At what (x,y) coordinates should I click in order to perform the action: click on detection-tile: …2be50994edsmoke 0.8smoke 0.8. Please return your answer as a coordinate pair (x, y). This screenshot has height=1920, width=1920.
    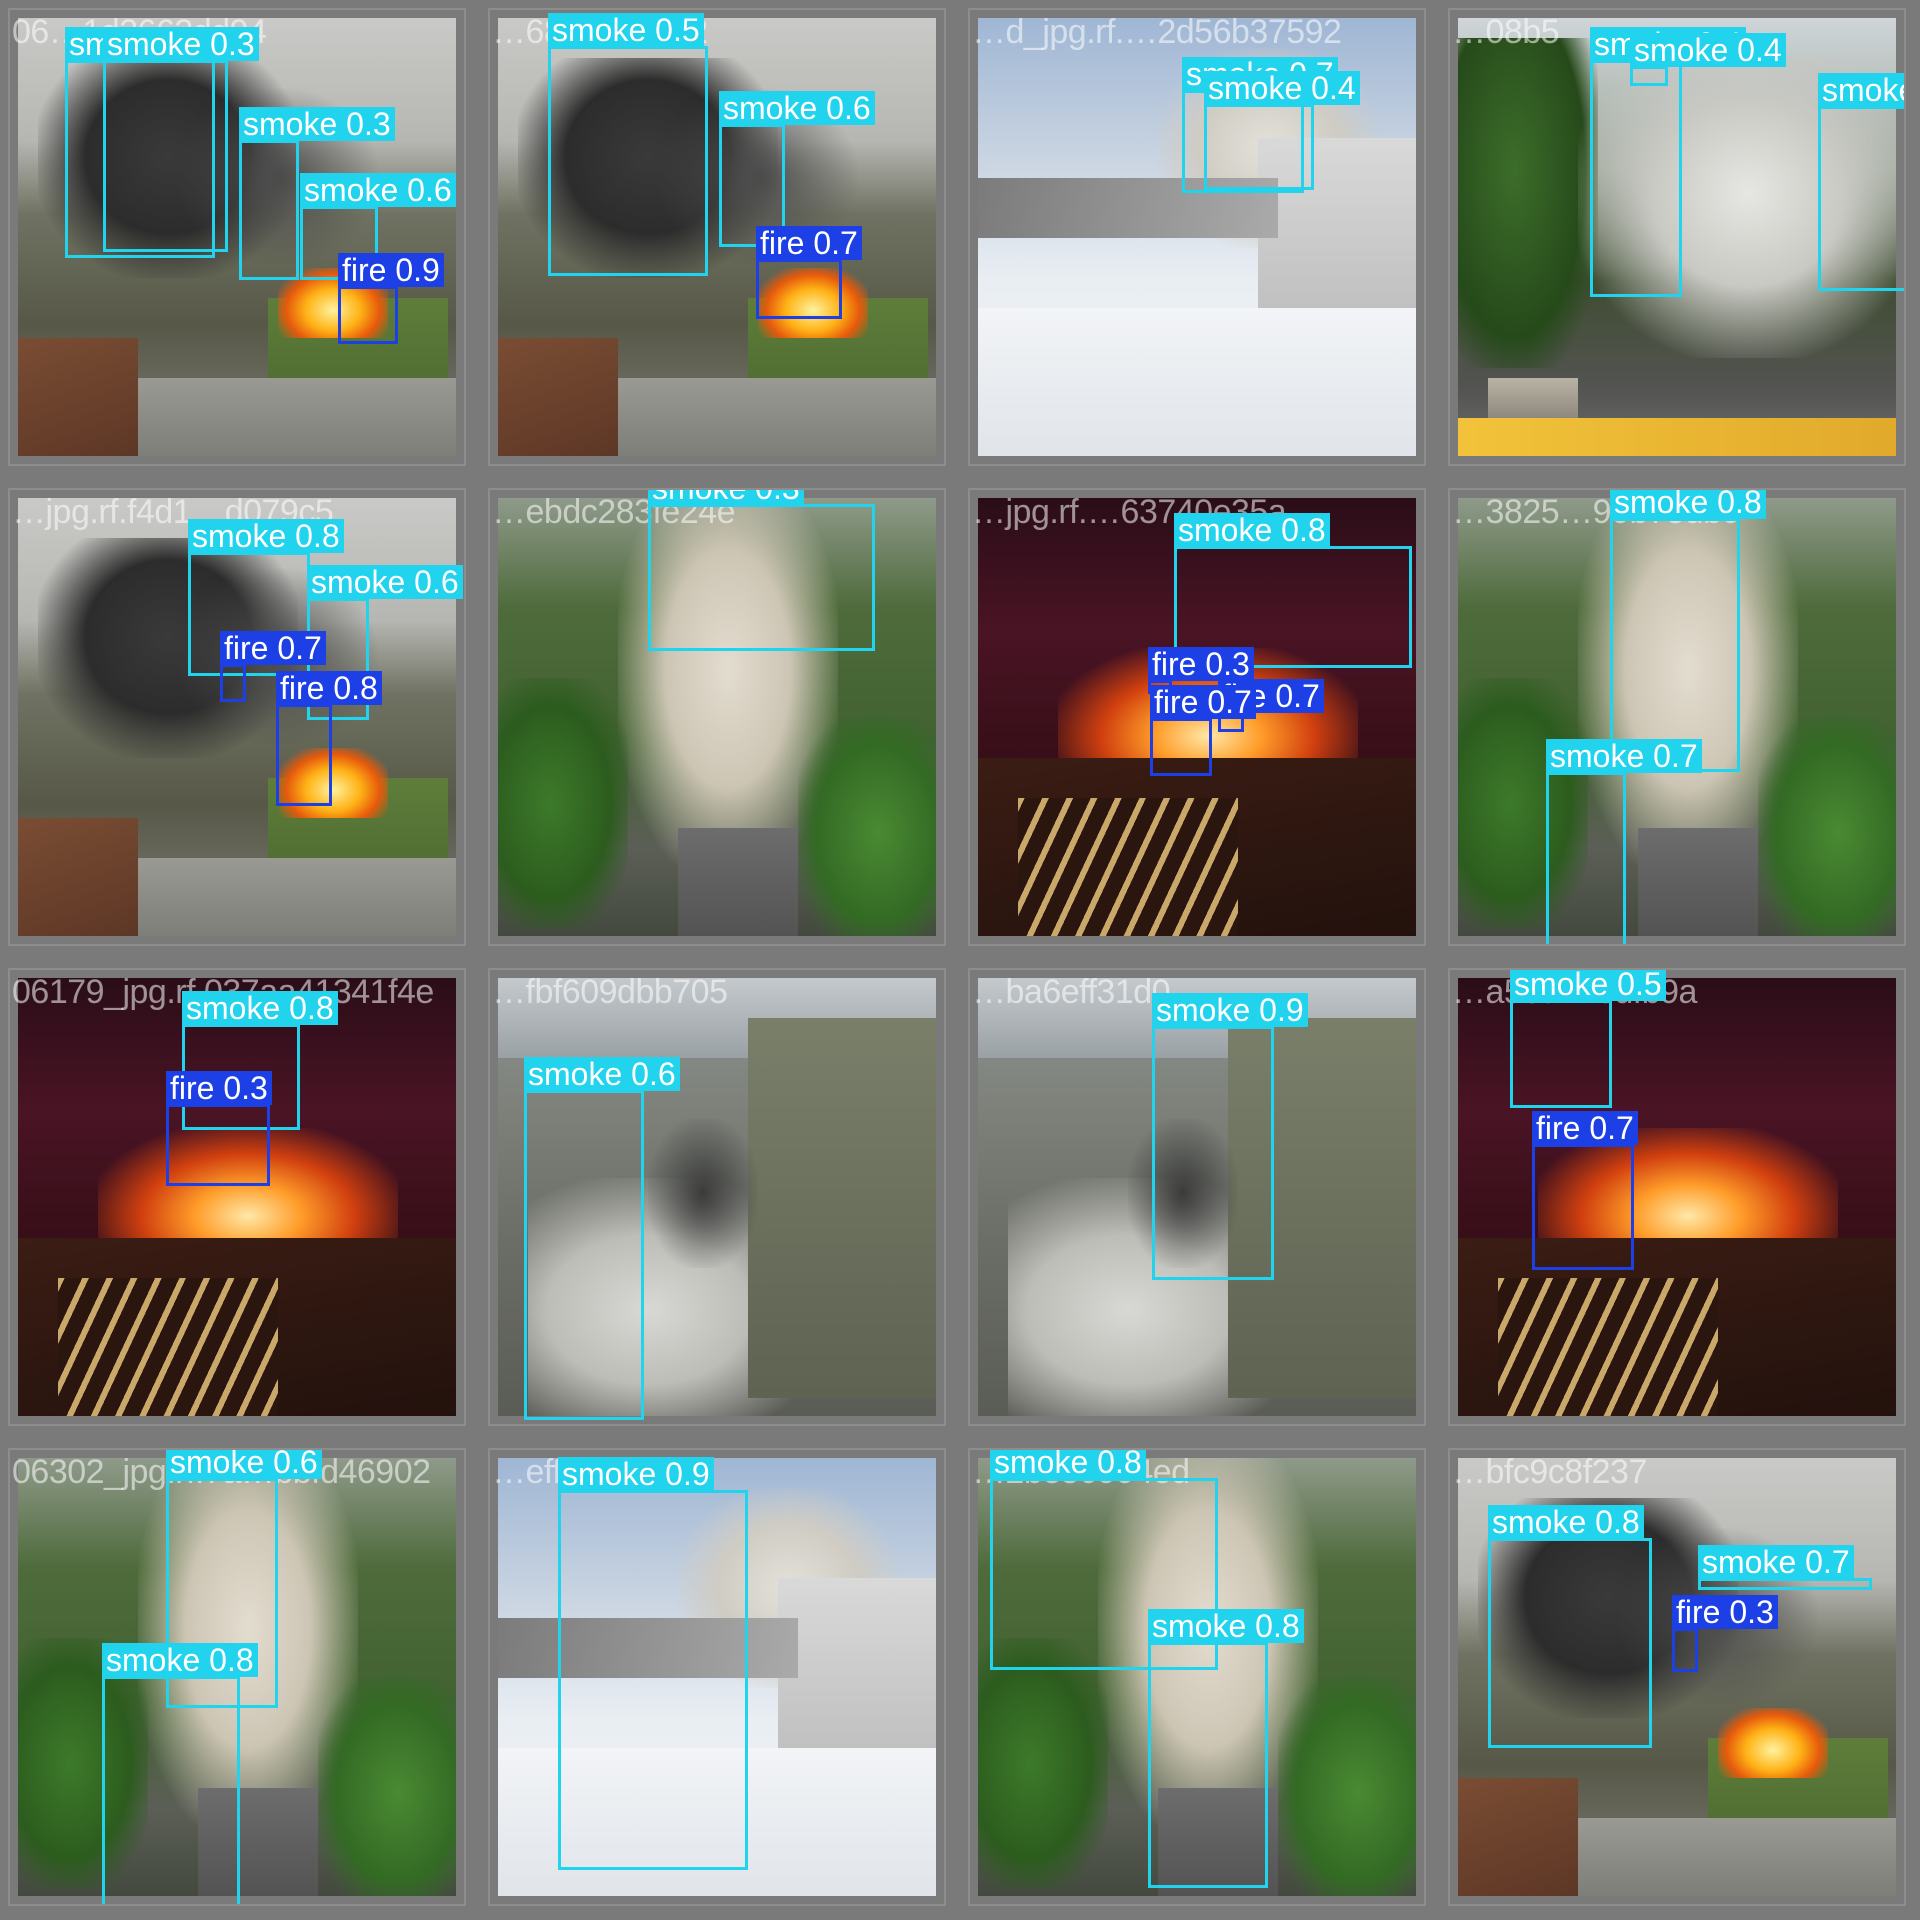
    Looking at the image, I should click on (1197, 1677).